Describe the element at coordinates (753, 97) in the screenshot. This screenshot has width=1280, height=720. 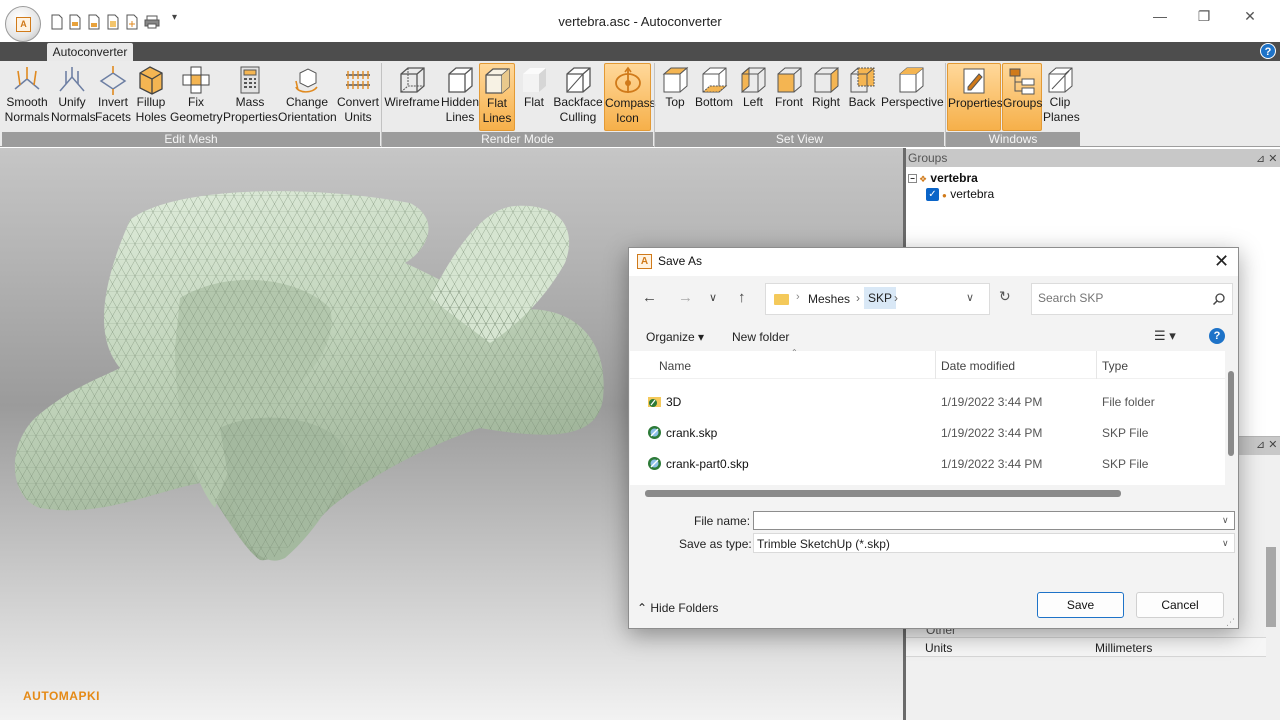
I see `left-view-button: Left` at that location.